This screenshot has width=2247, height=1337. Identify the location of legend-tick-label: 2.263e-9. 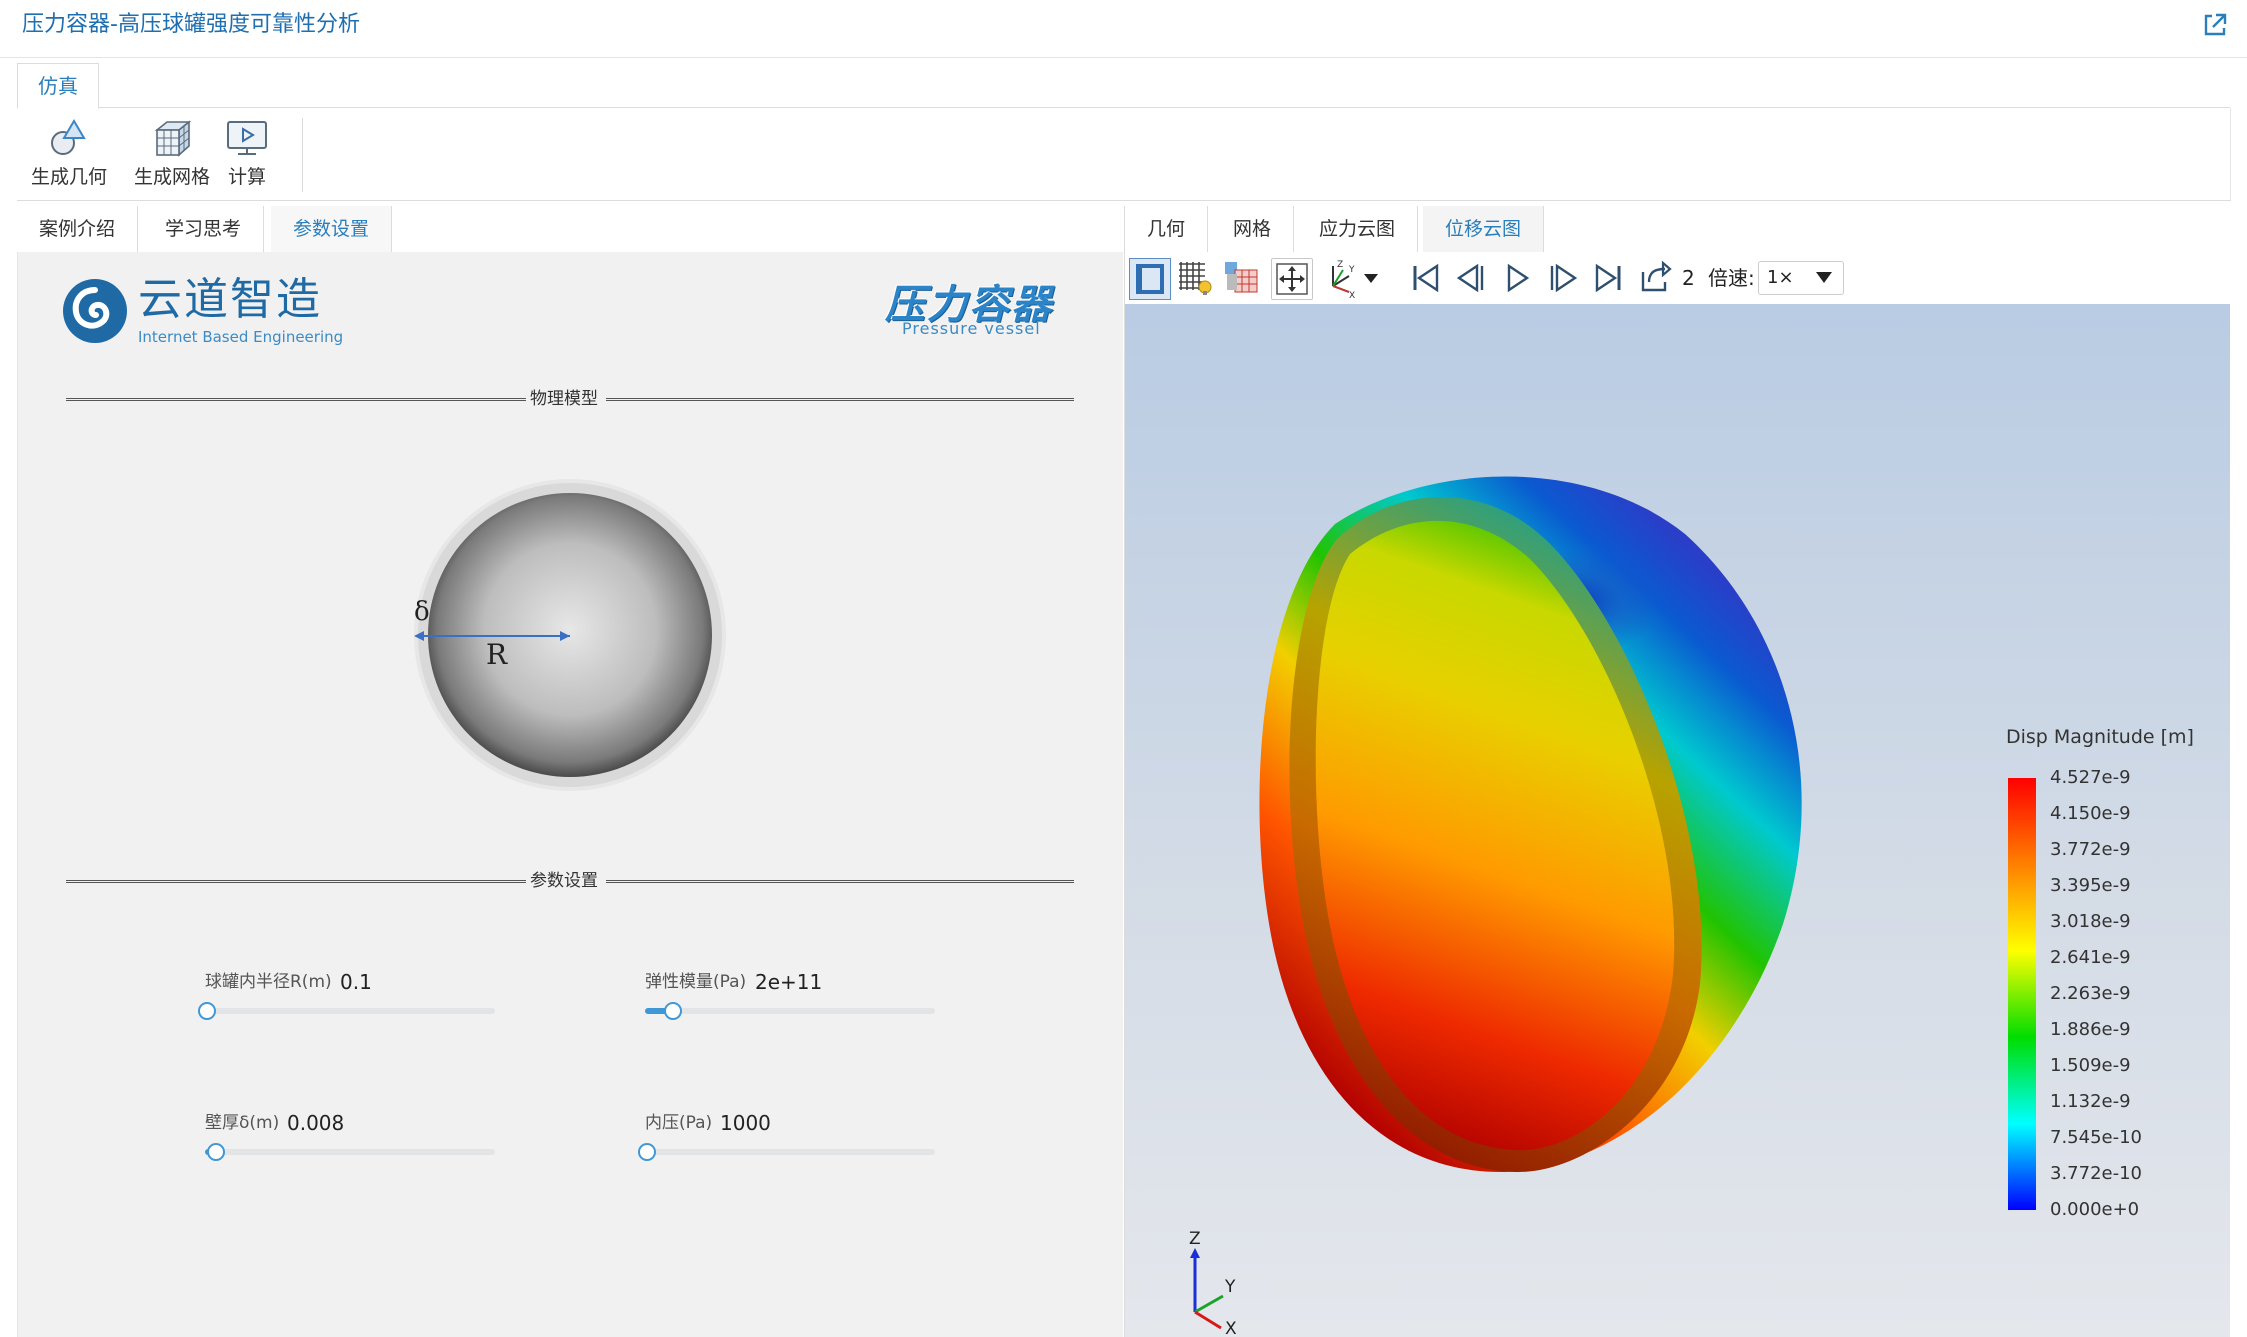
(2090, 993).